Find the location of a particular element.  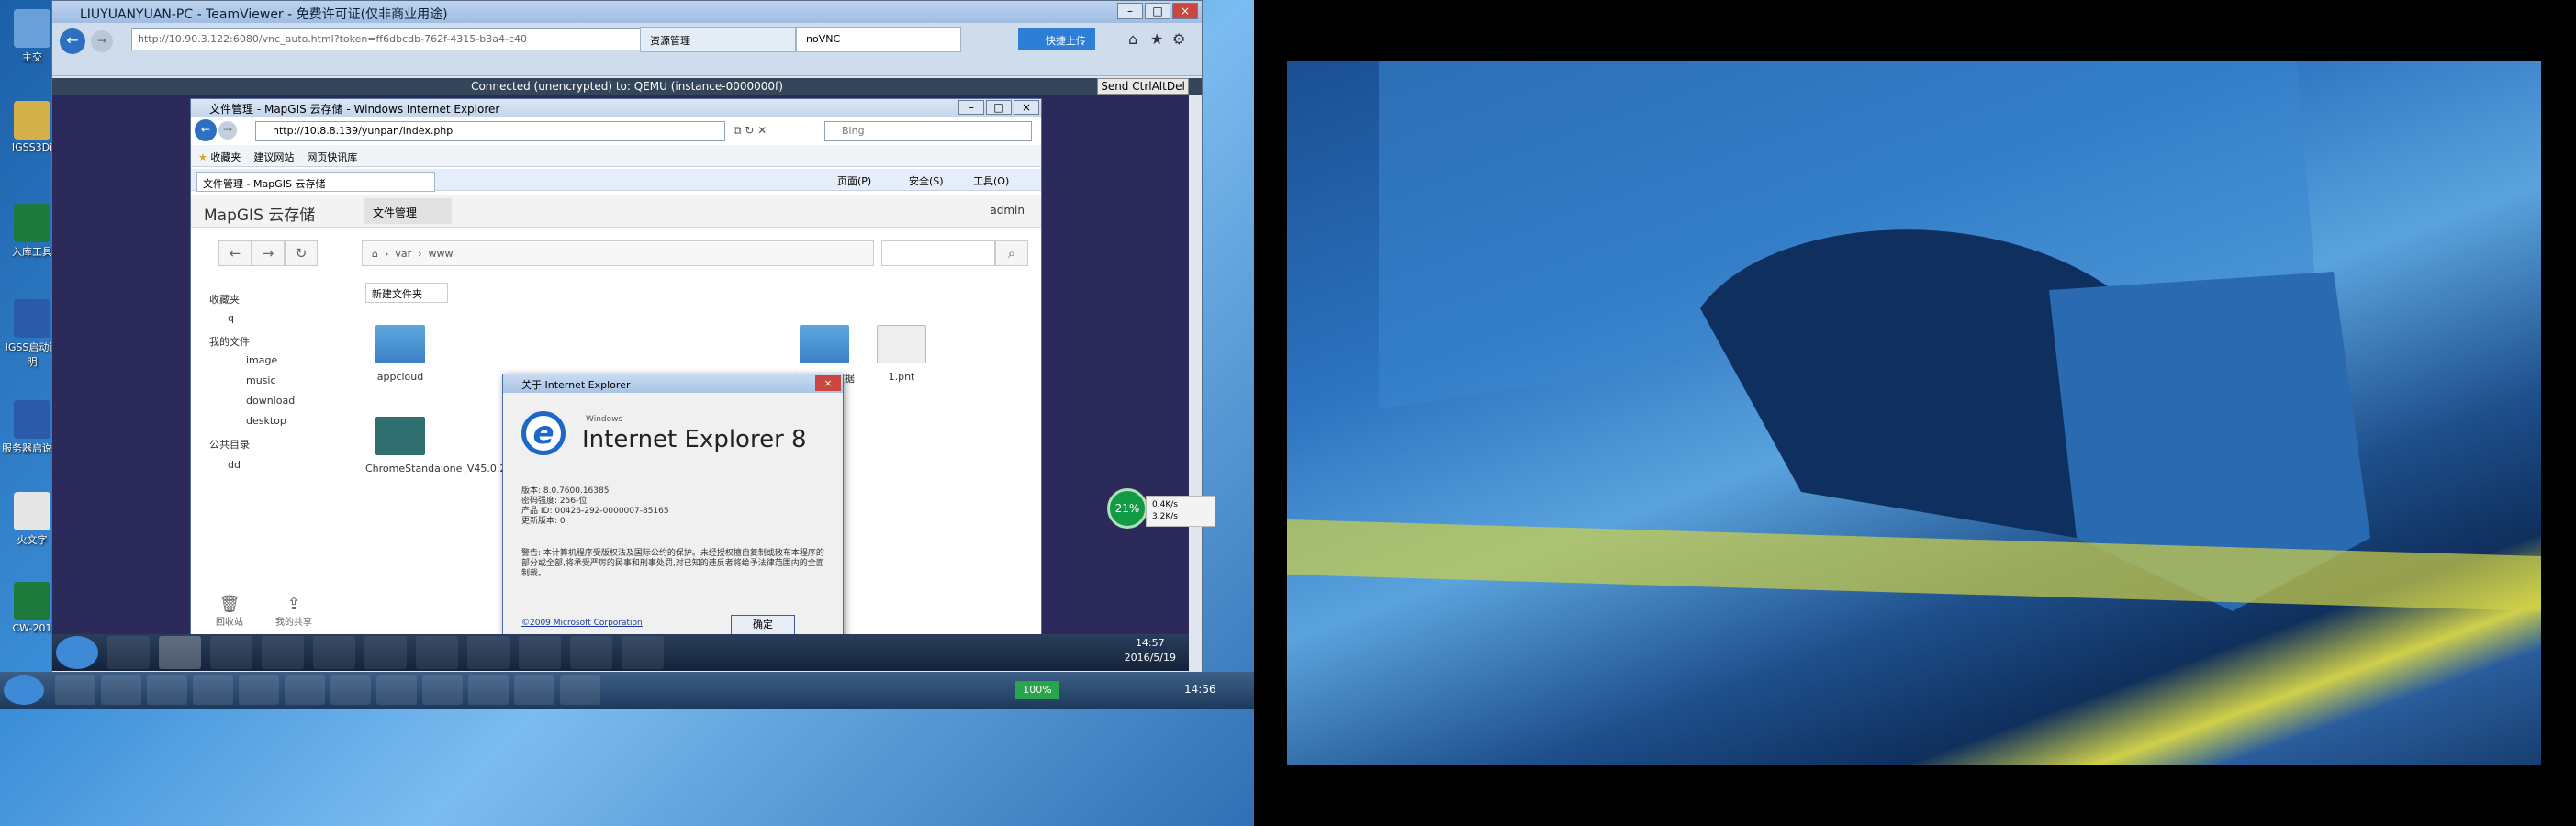

tab-novnc: noVNC is located at coordinates (878, 40).